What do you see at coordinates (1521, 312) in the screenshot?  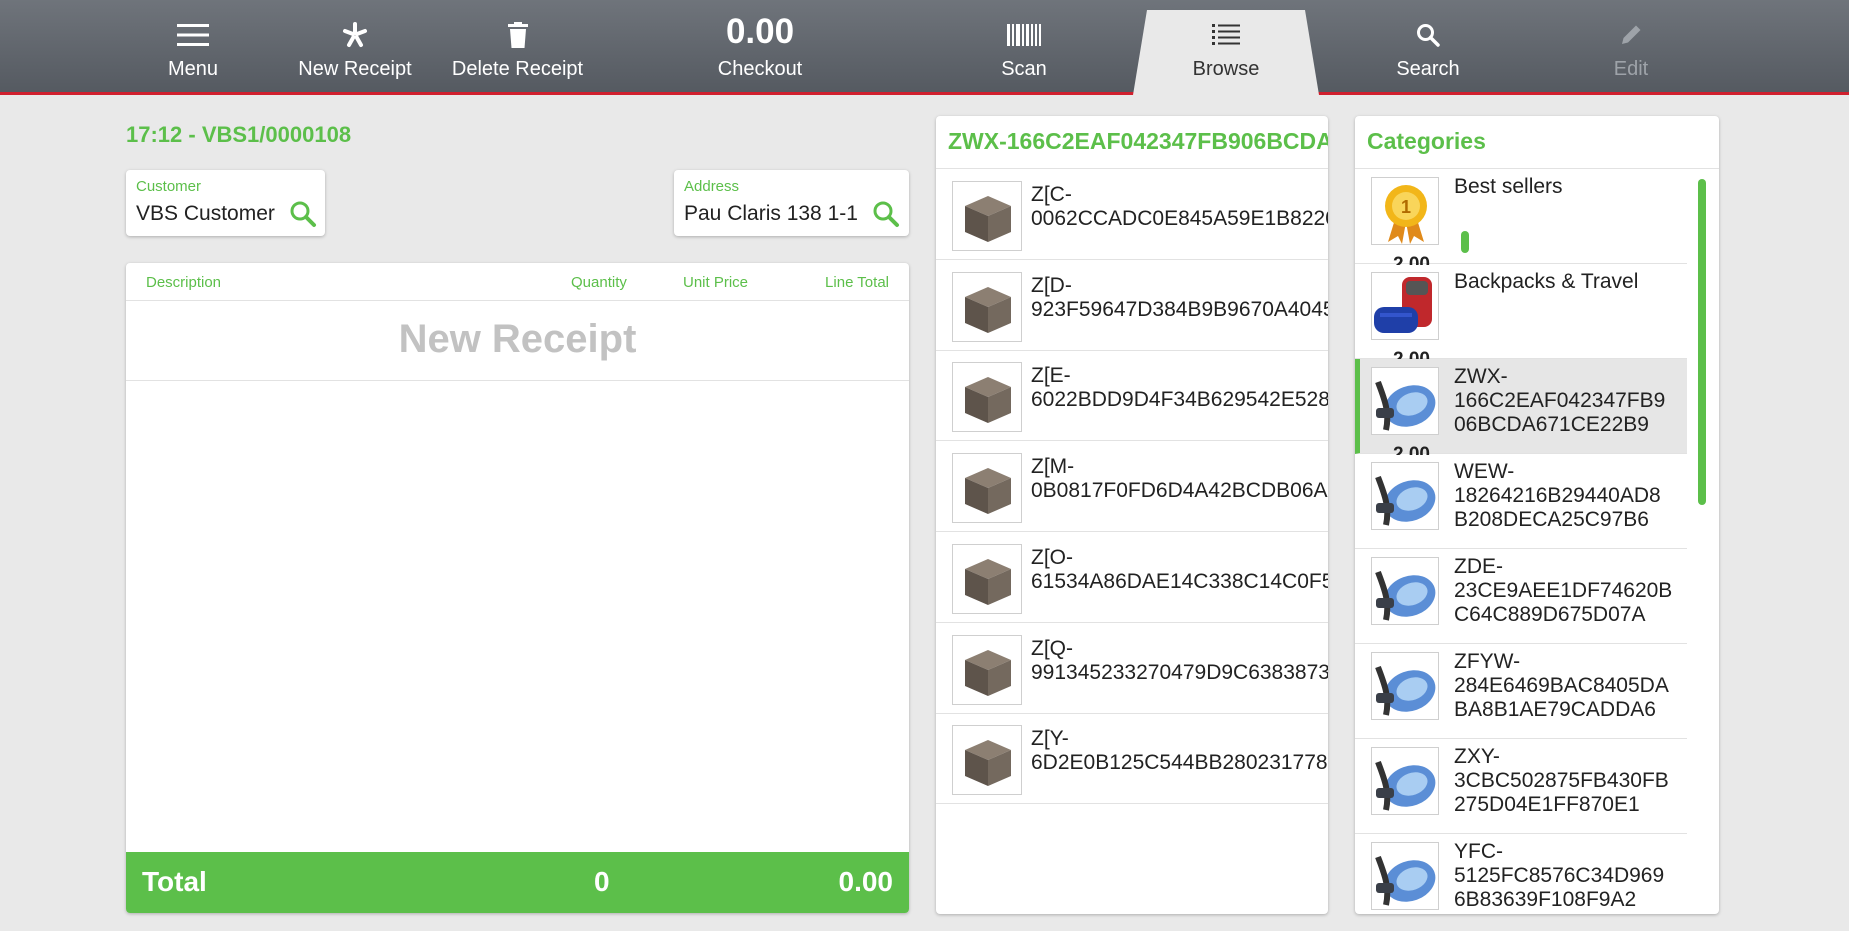 I see `category-item: Backpacks & Travel 2.00` at bounding box center [1521, 312].